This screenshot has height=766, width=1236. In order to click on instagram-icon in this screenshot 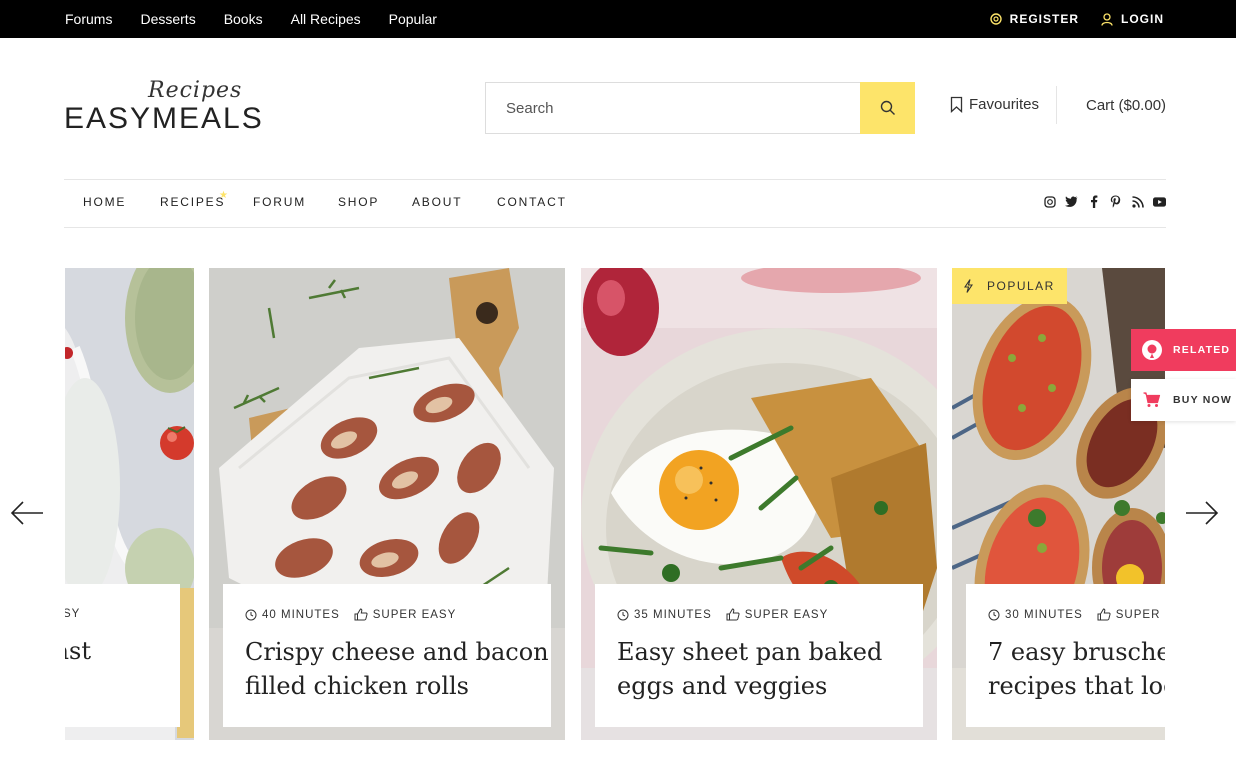, I will do `click(1049, 201)`.